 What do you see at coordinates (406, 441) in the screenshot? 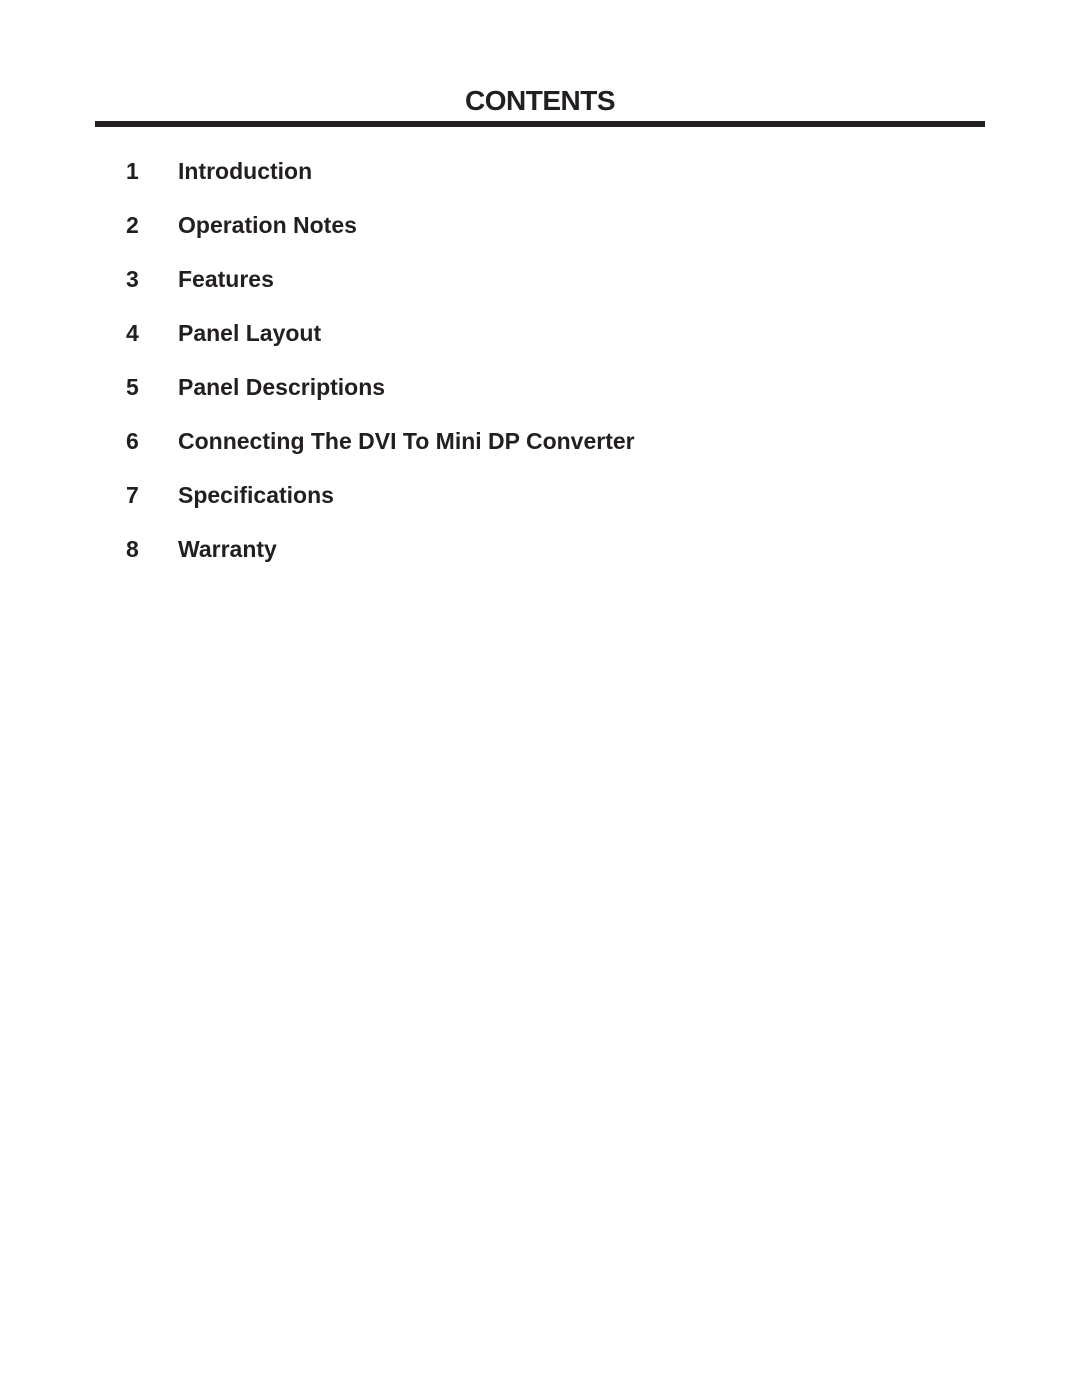
I see `toc-label: Connecting The DVI To Mini DP Converter` at bounding box center [406, 441].